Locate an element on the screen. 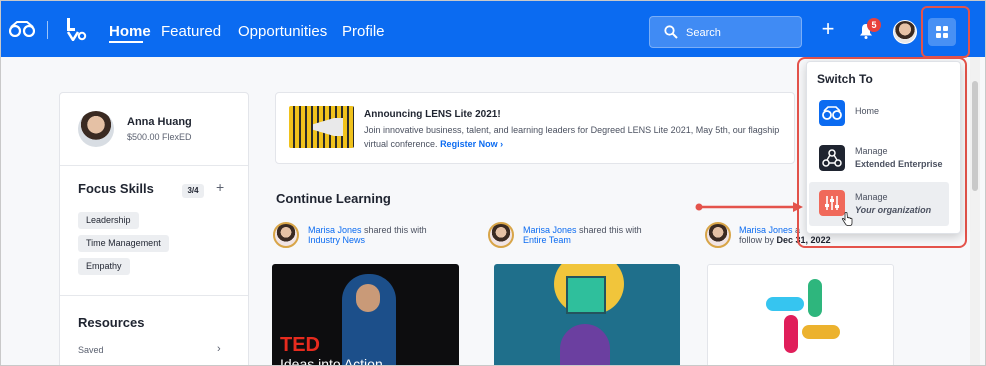 The width and height of the screenshot is (986, 366). slack-logo-blue is located at coordinates (785, 304).